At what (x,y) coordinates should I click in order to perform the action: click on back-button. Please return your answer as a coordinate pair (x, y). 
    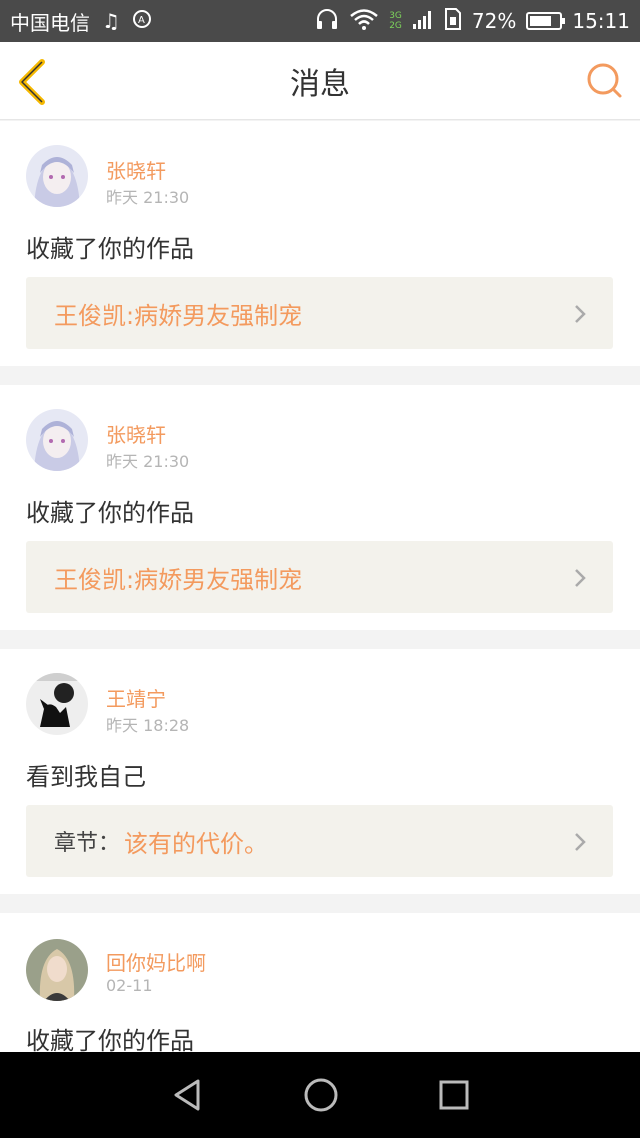
    Looking at the image, I should click on (34, 82).